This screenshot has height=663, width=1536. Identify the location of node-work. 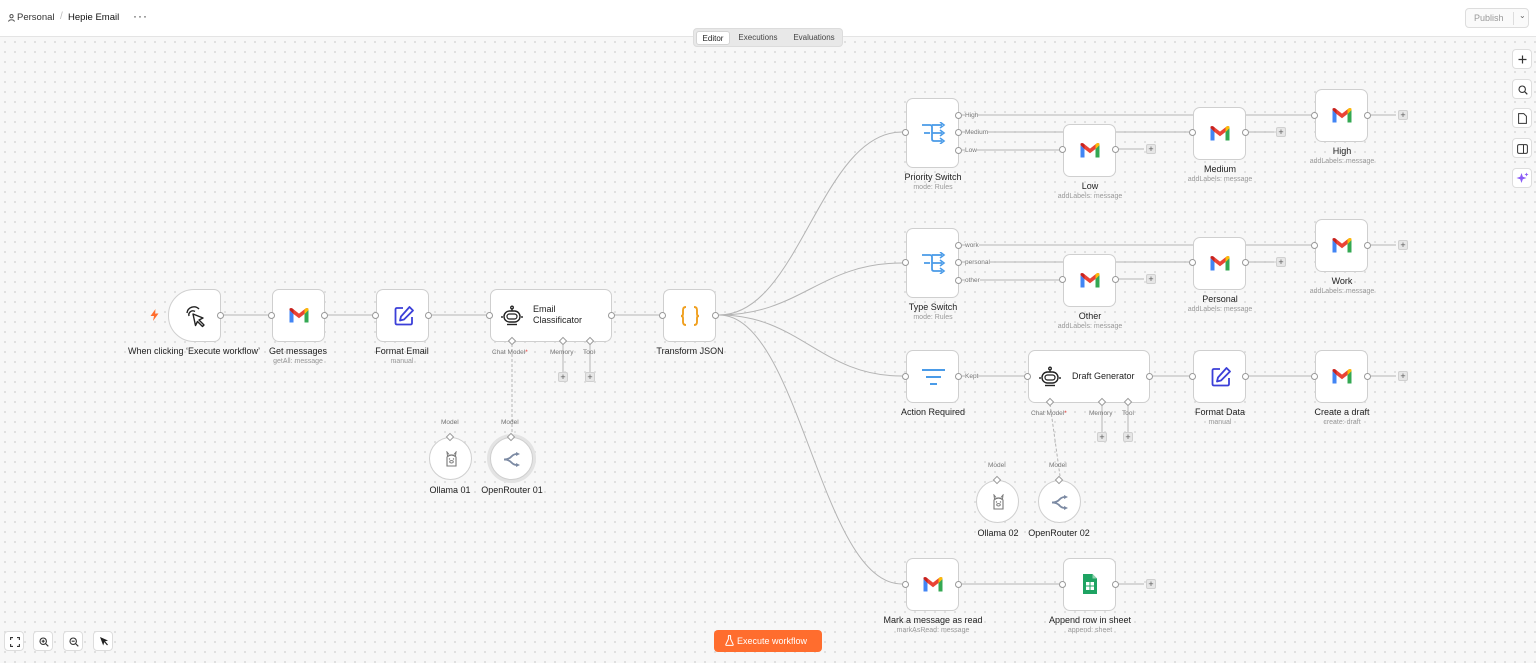
(1341, 245).